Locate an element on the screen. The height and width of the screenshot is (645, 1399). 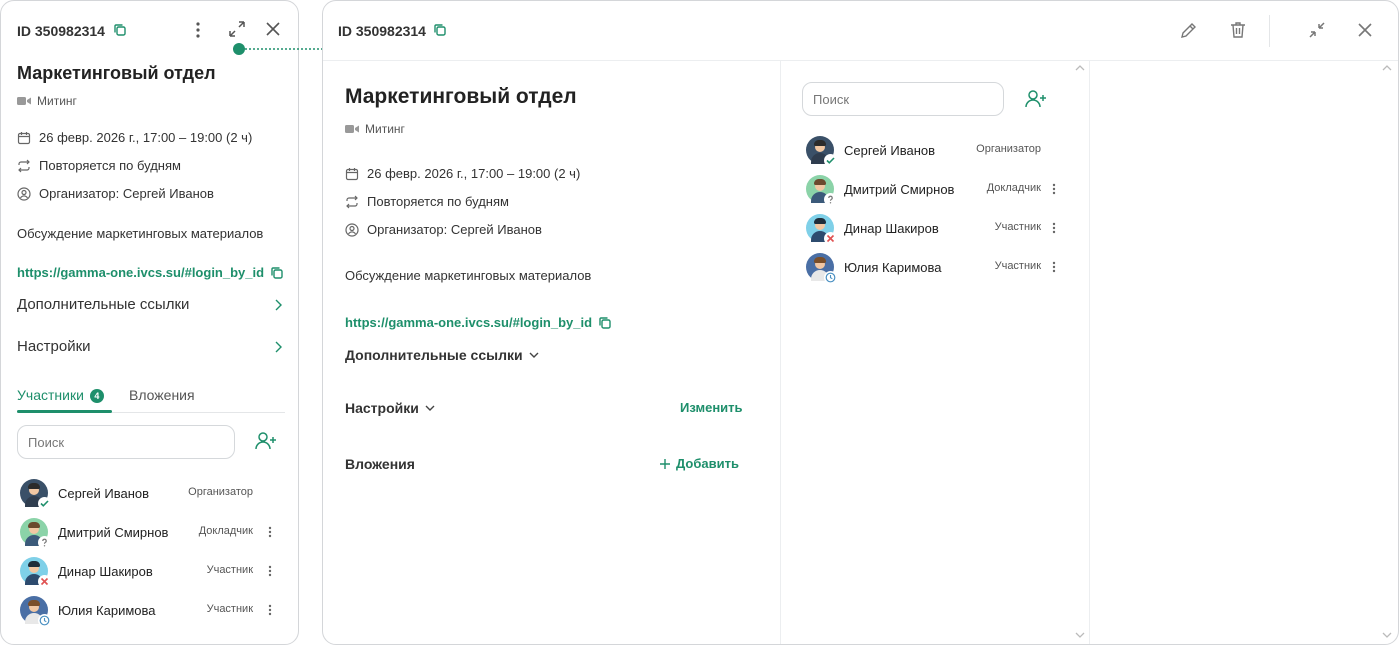
edit-settings-button: Изменить is located at coordinates (711, 407).